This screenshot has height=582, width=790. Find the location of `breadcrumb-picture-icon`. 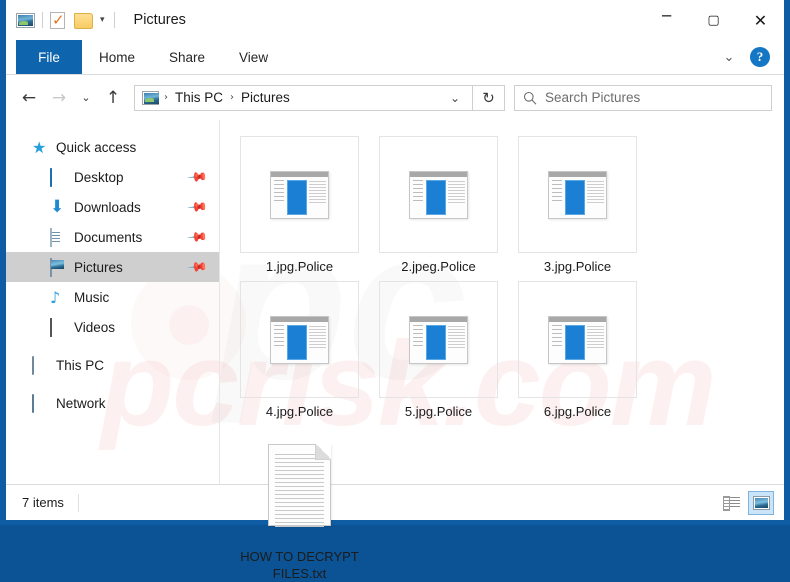

breadcrumb-picture-icon is located at coordinates (150, 97).